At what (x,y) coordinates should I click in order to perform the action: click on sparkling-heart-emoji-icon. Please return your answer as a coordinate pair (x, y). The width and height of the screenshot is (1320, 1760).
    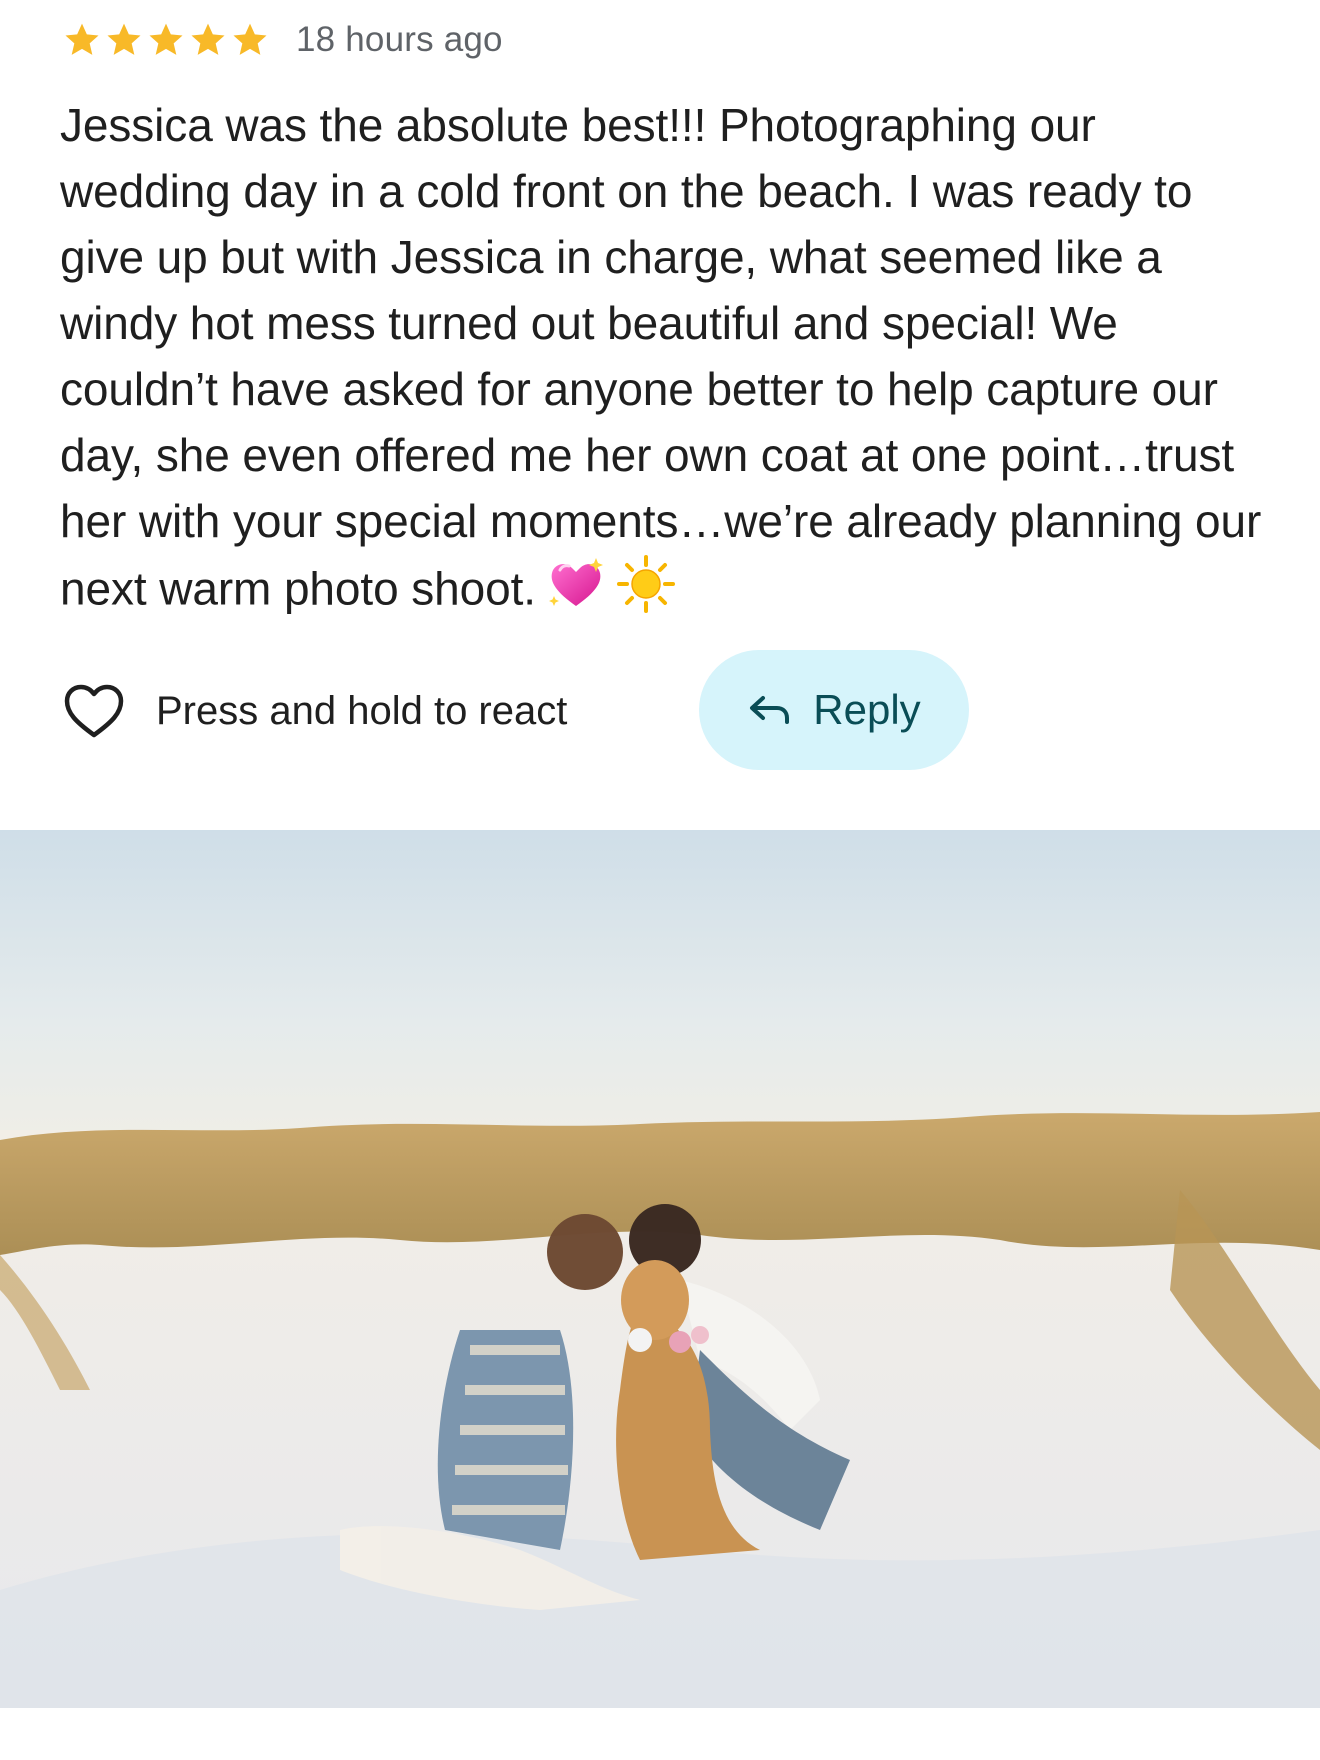
    Looking at the image, I should click on (576, 592).